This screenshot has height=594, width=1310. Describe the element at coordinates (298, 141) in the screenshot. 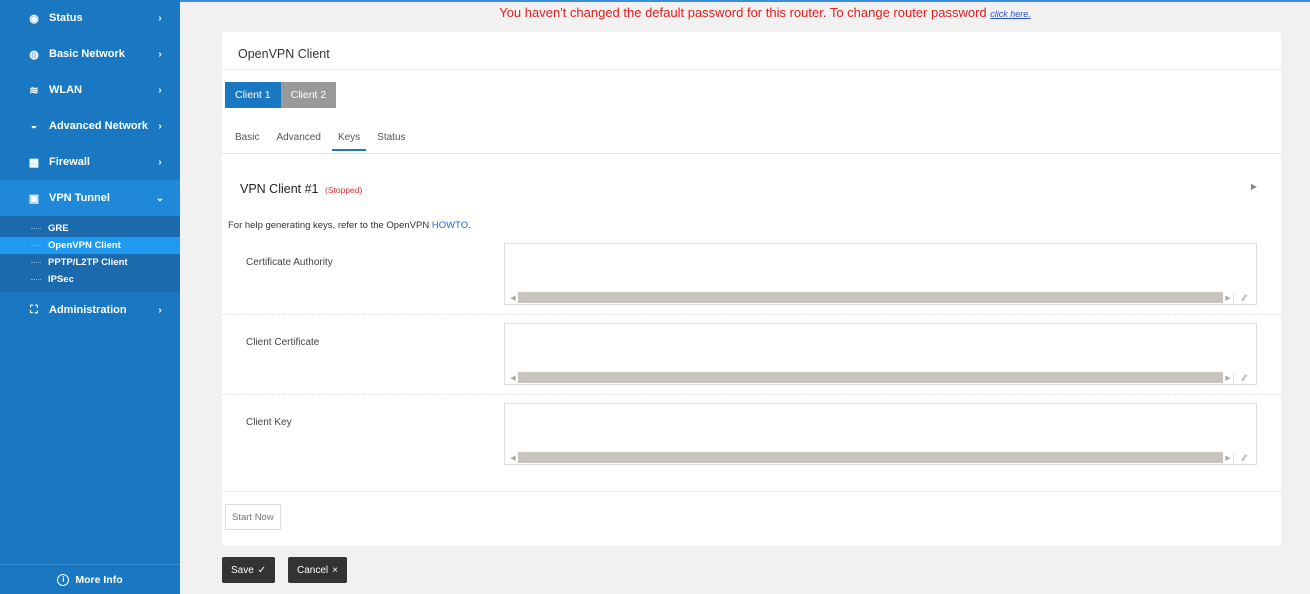

I see `tab-advanced: Advanced` at that location.